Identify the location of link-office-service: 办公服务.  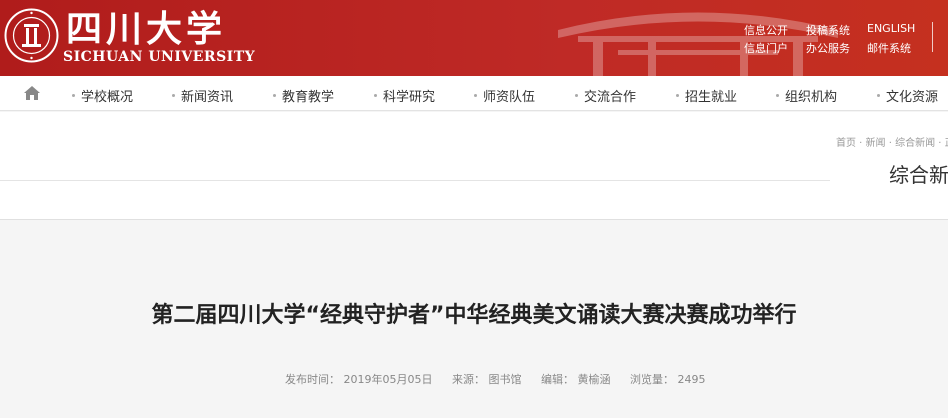
(828, 48).